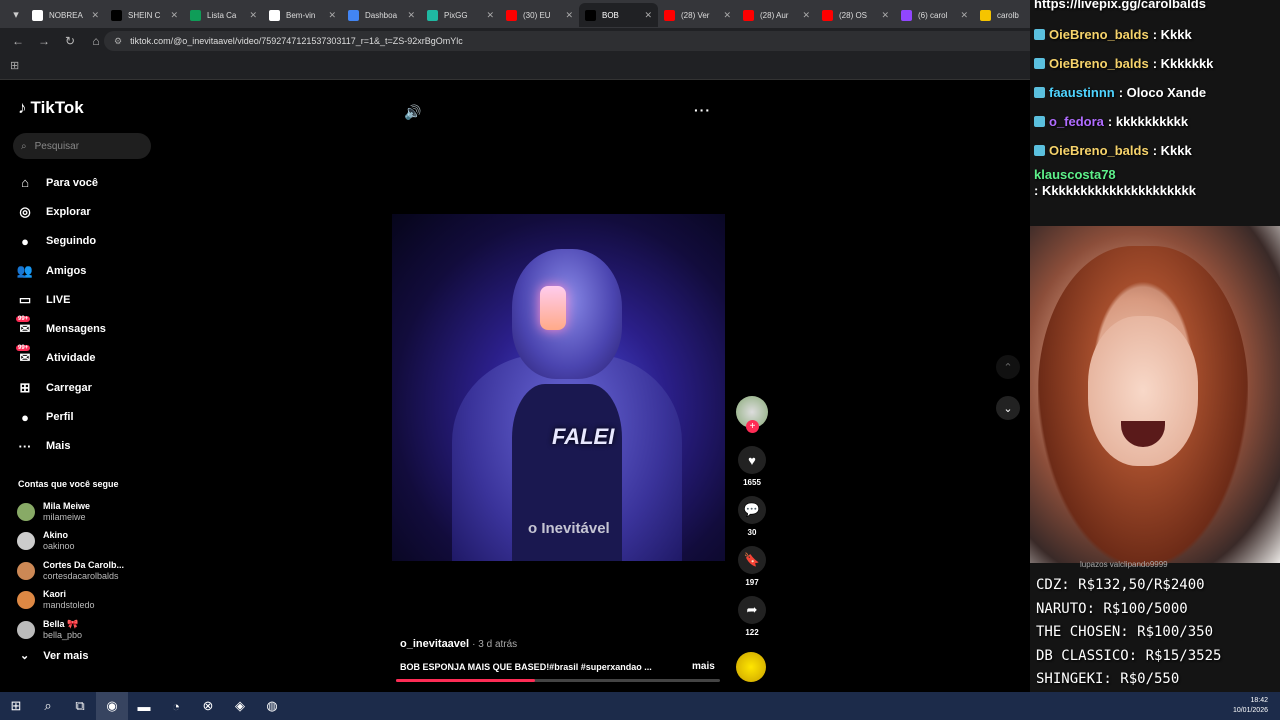  What do you see at coordinates (558, 680) in the screenshot?
I see `video-progress-bar` at bounding box center [558, 680].